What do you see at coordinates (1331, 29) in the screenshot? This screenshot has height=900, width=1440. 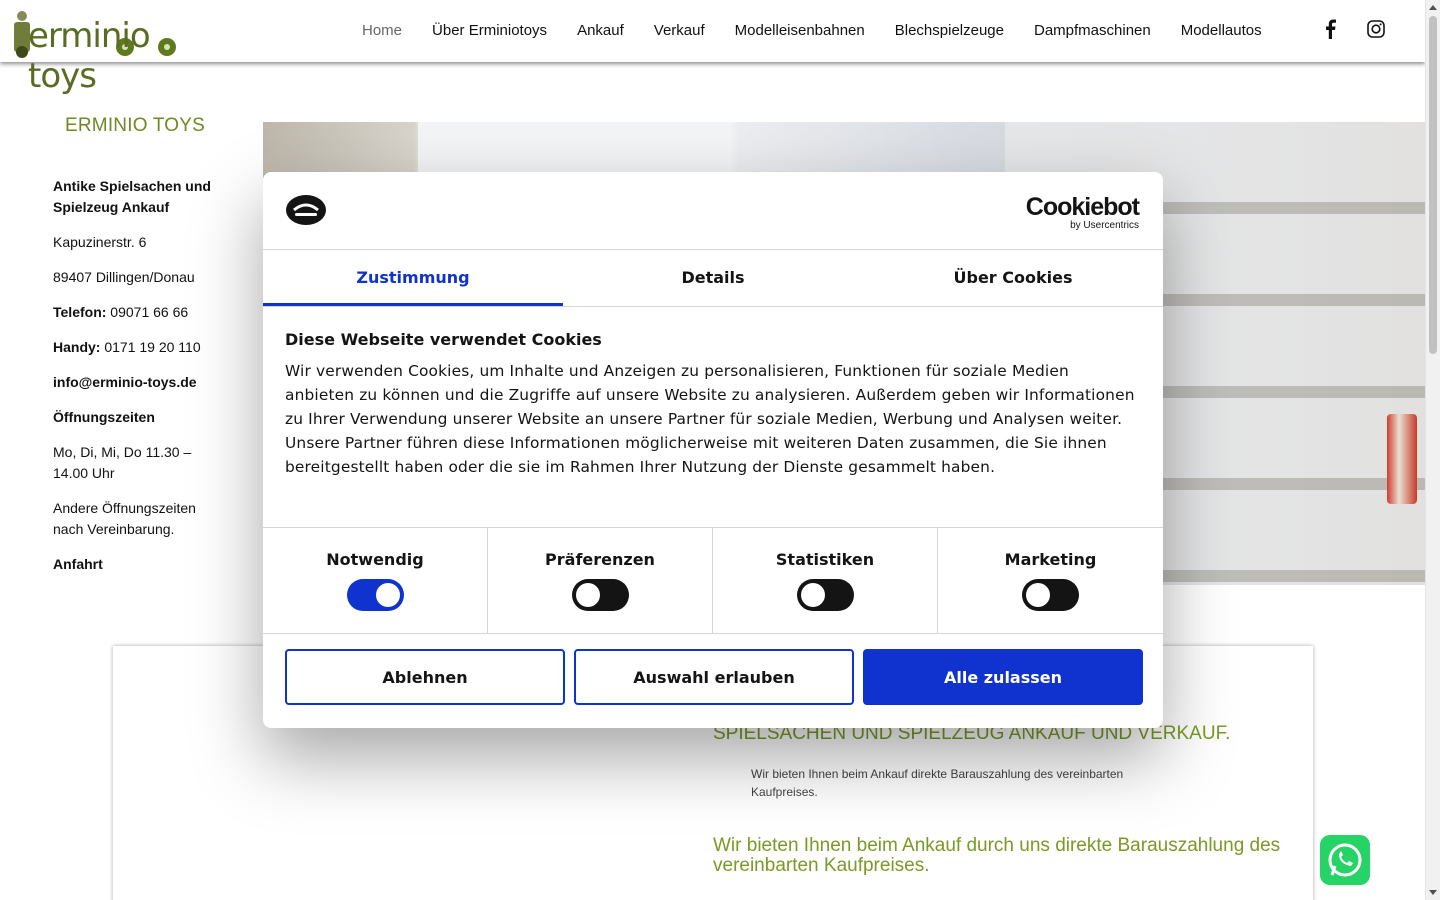 I see `facebook-icon` at bounding box center [1331, 29].